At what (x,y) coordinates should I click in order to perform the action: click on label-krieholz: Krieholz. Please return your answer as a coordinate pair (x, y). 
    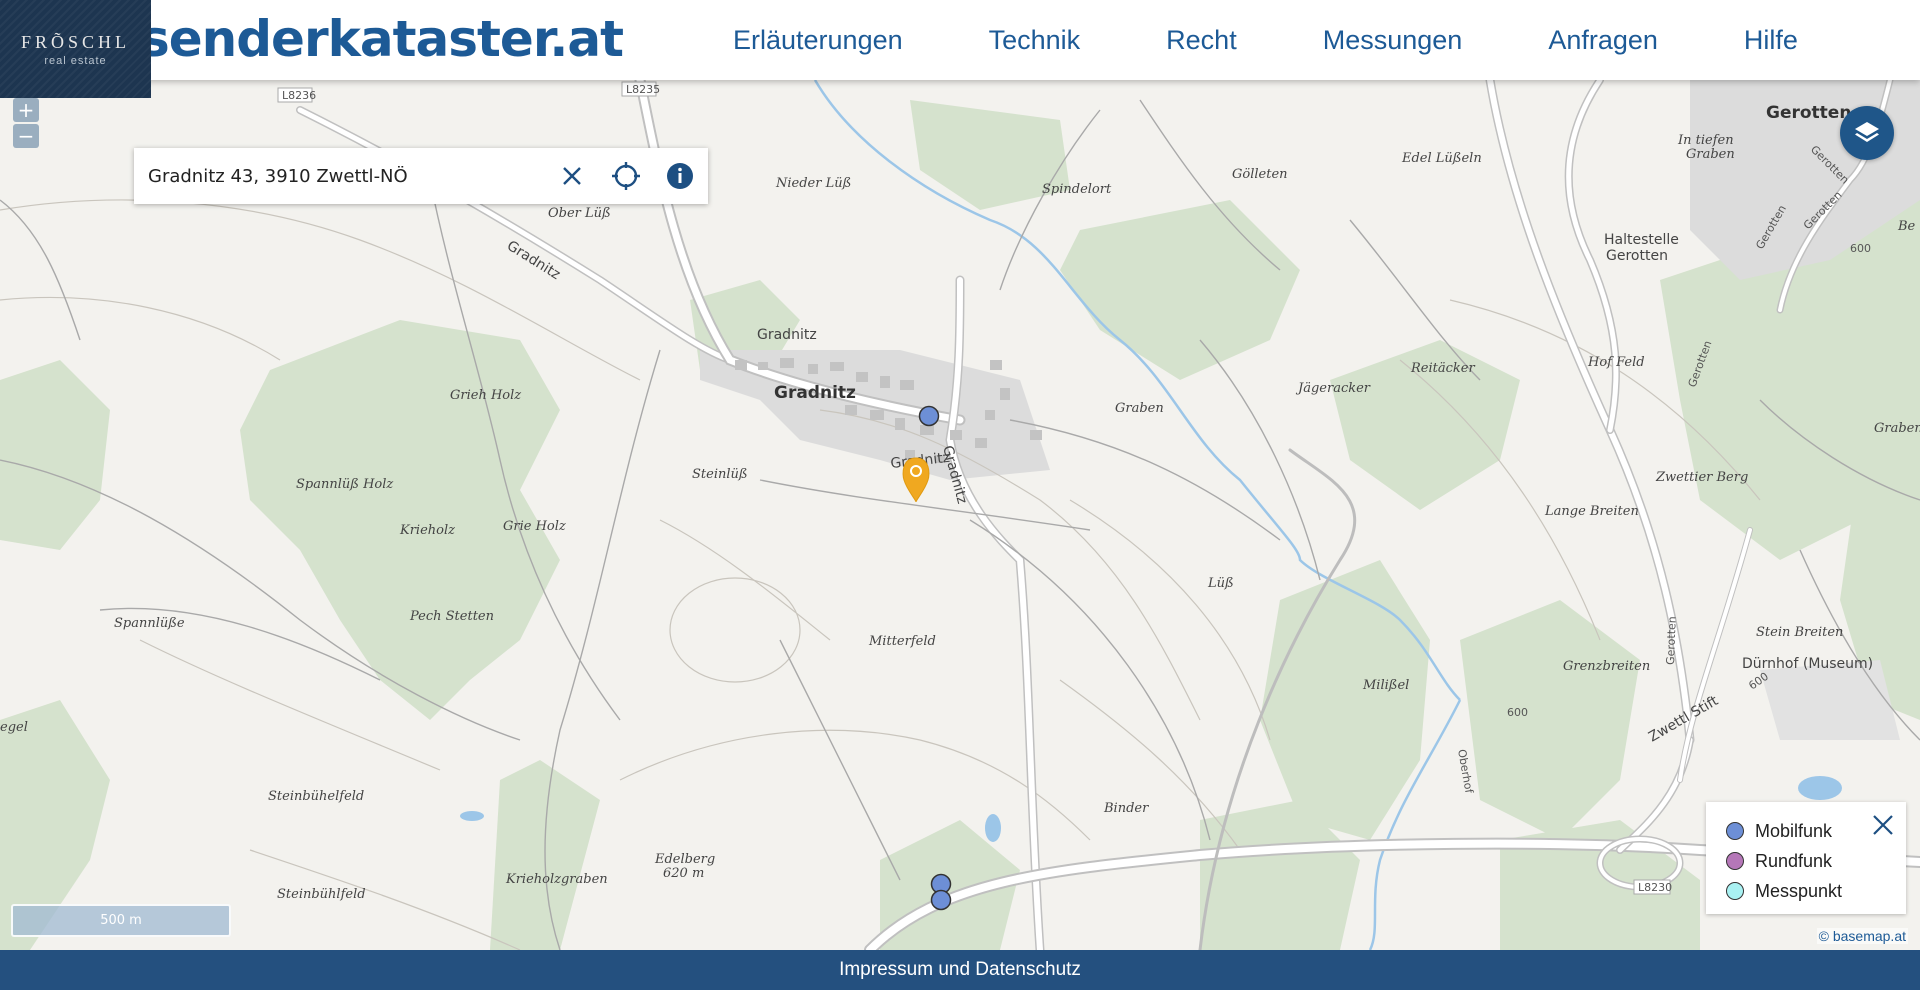
    Looking at the image, I should click on (427, 530).